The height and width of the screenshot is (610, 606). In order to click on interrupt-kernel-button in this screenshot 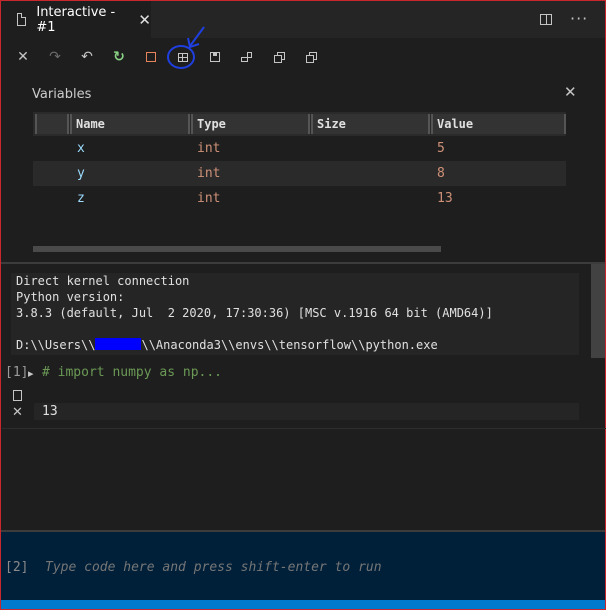, I will do `click(151, 57)`.